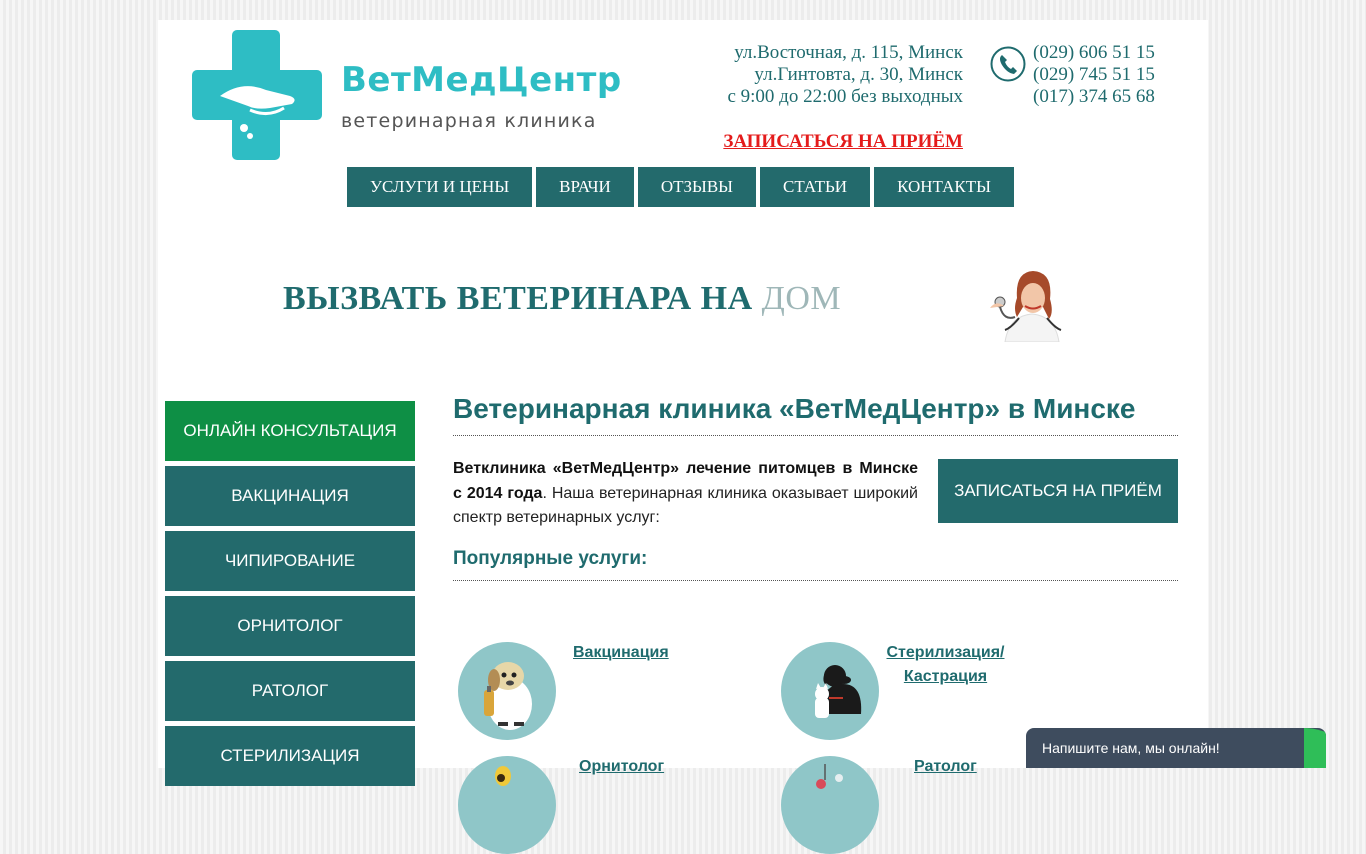 The image size is (1366, 854). What do you see at coordinates (858, 74) in the screenshot?
I see `address-line: ул.Гинтовта, д. 30, Минск` at bounding box center [858, 74].